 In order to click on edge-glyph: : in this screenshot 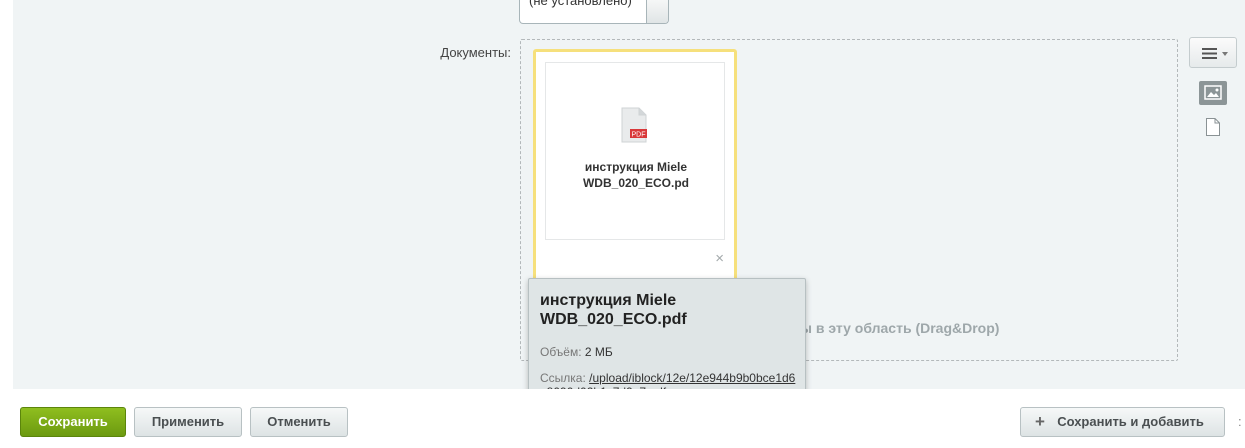, I will do `click(1240, 421)`.